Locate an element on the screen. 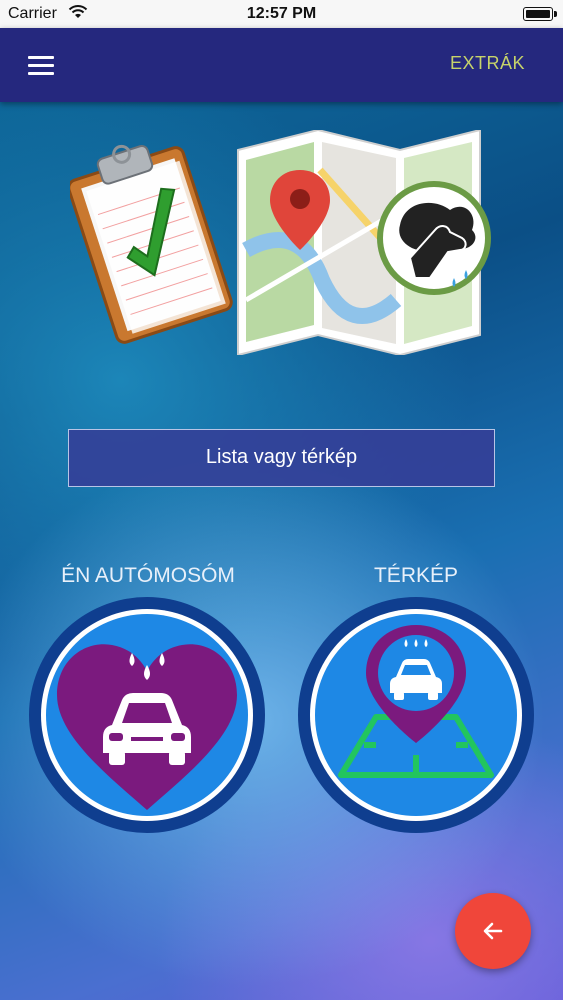  my-carwash-label: ÉN AUTÓMOSÓM is located at coordinates (148, 575).